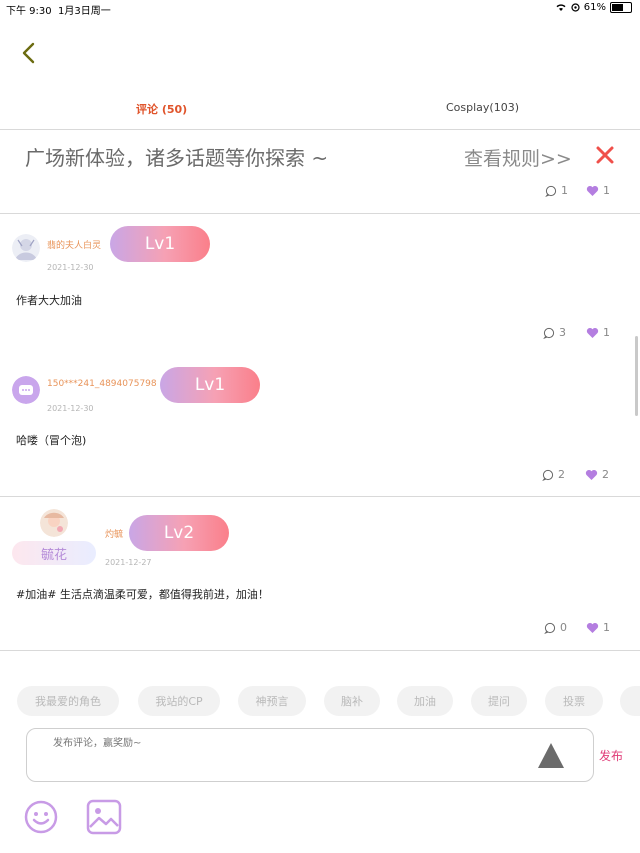  Describe the element at coordinates (575, 7) in the screenshot. I see `location-icon` at that location.